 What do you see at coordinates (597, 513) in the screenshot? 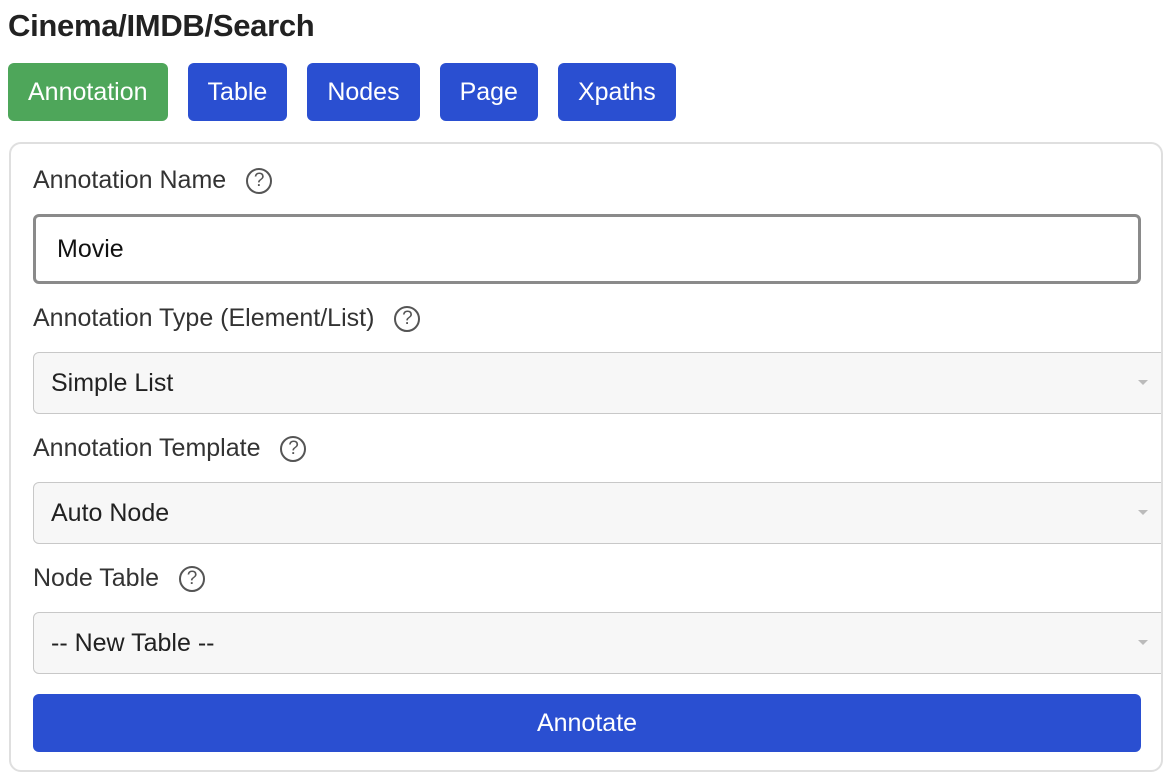
I see `annotation-template-select: Auto Node` at bounding box center [597, 513].